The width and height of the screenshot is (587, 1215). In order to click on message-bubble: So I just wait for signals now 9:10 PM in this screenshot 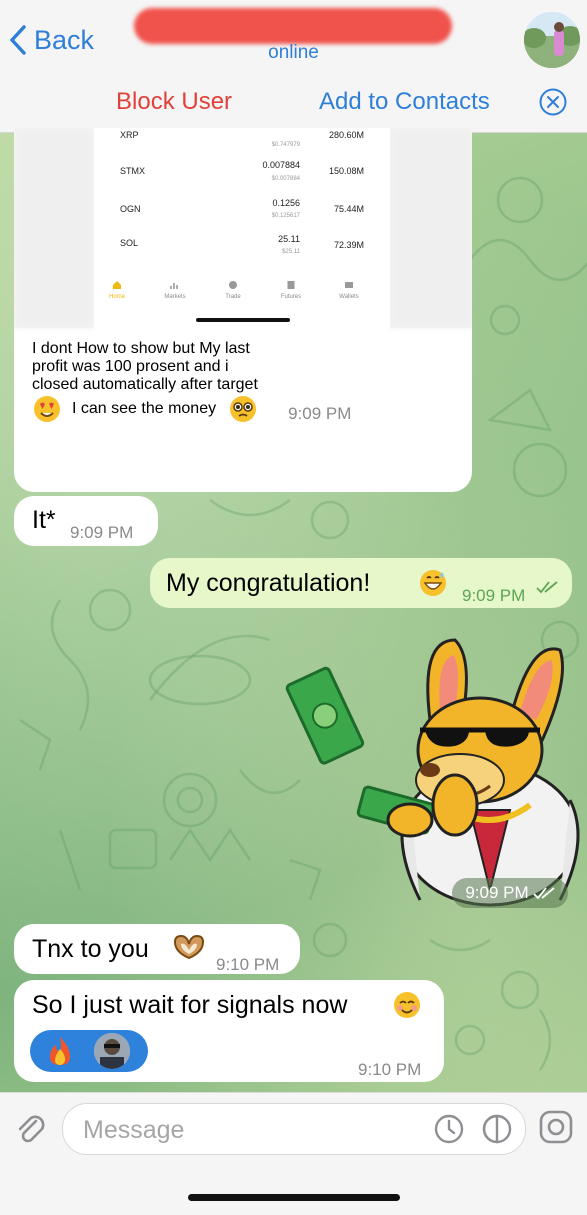, I will do `click(229, 1031)`.